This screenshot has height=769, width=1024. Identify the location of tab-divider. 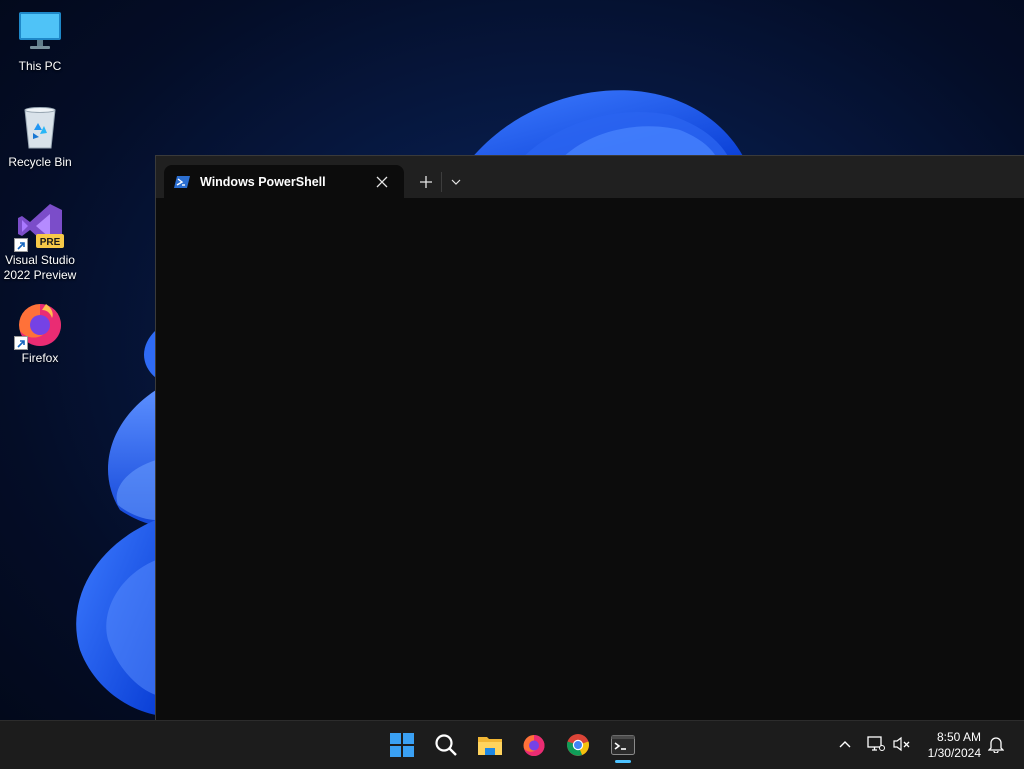
(441, 182).